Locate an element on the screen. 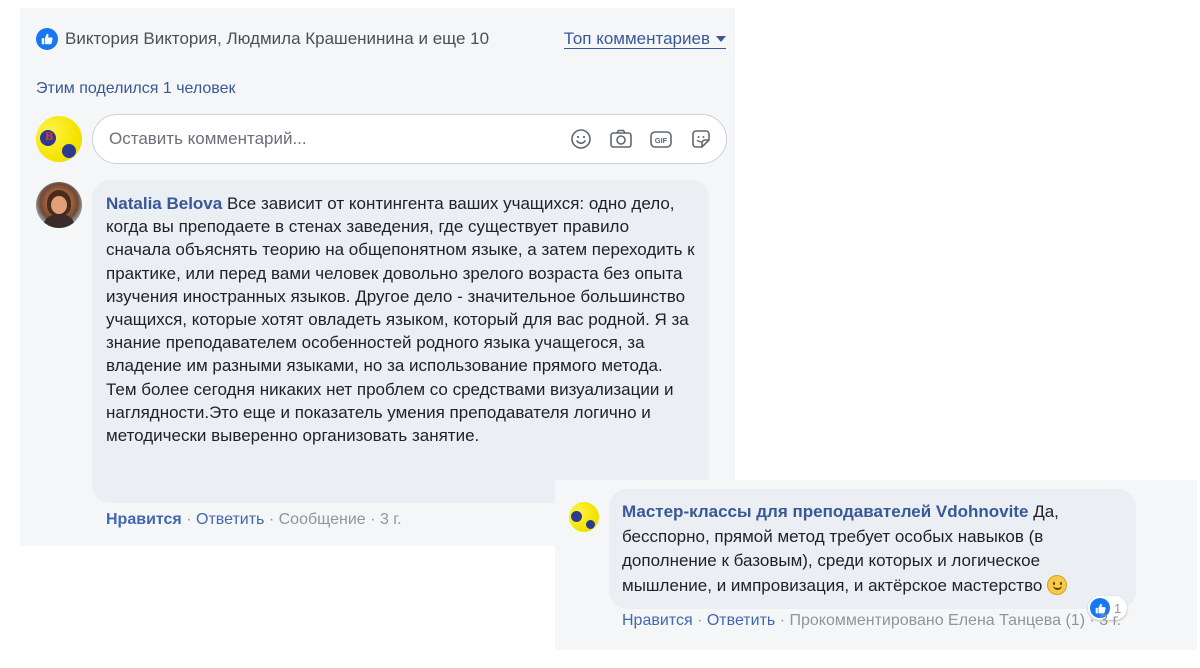  comment-composer: B GIF is located at coordinates (383, 140).